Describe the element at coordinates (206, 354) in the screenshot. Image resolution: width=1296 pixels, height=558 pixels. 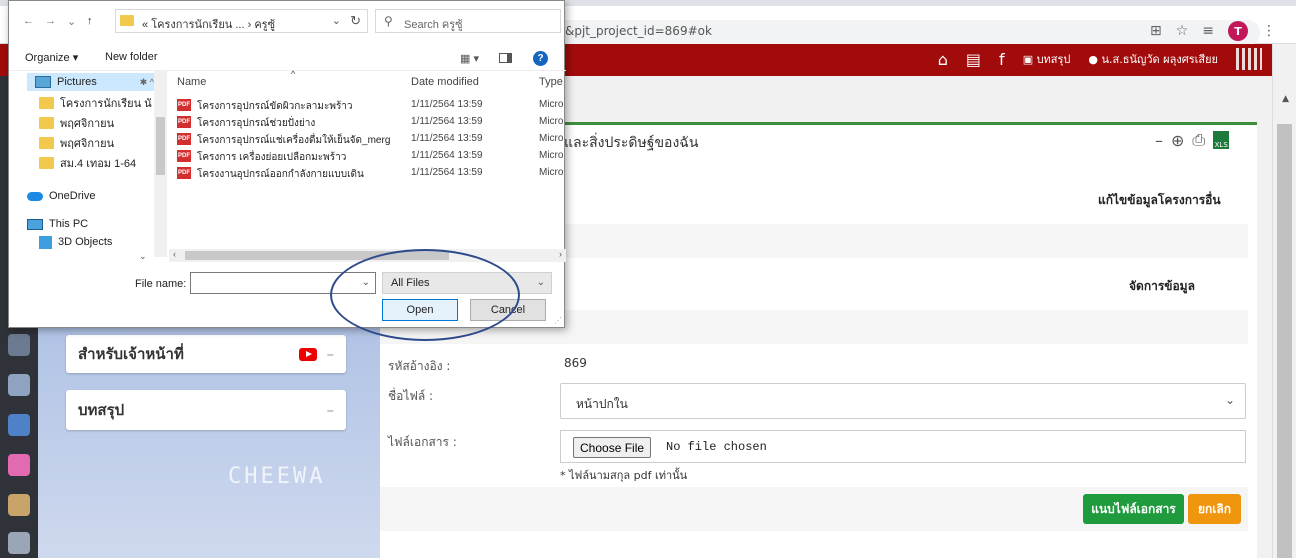
I see `sidebar-card-staff: สำหรับเจ้าหน้าที่ –` at that location.